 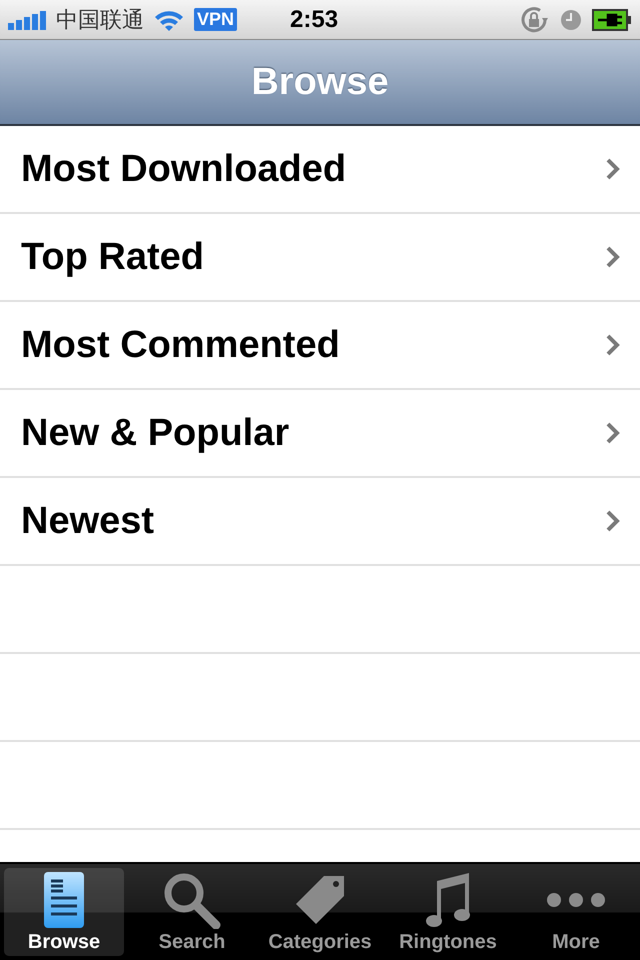 I want to click on wifi-icon, so click(x=169, y=19).